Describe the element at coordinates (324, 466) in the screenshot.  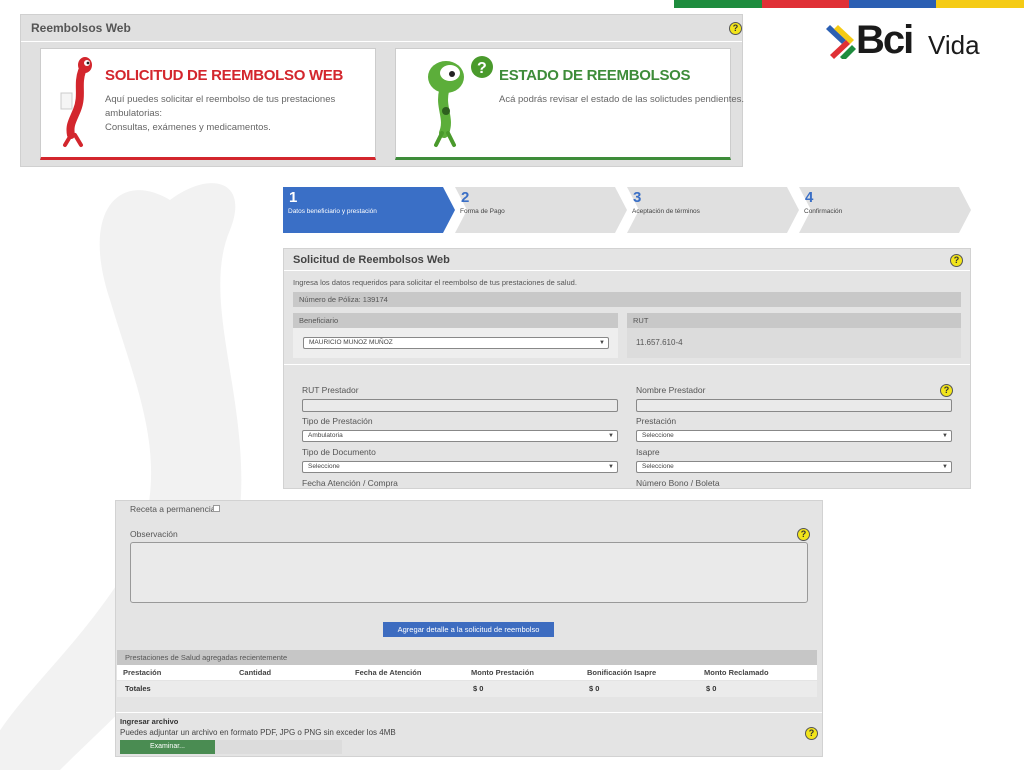
I see `tipo-documento-value: Seleccione` at that location.